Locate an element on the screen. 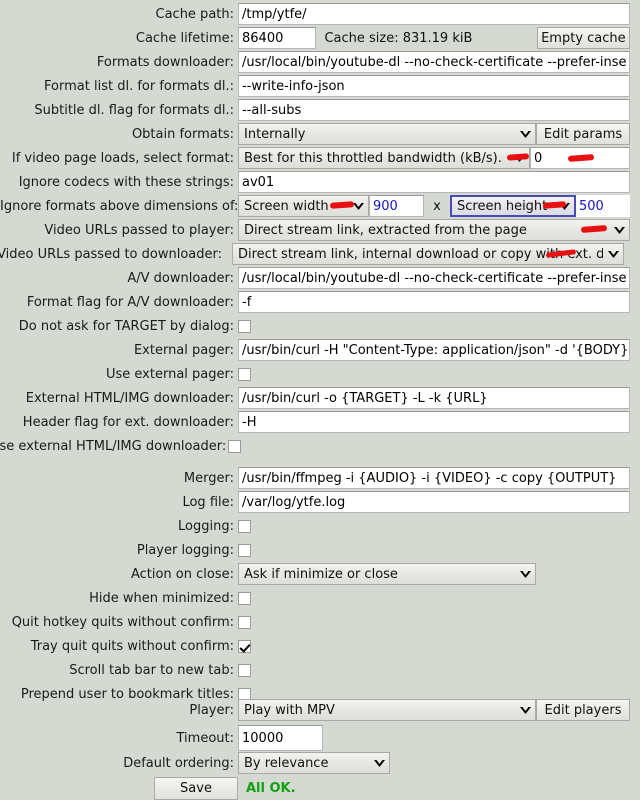 Image resolution: width=640 pixels, height=800 pixels. label-player: Player: is located at coordinates (211, 710).